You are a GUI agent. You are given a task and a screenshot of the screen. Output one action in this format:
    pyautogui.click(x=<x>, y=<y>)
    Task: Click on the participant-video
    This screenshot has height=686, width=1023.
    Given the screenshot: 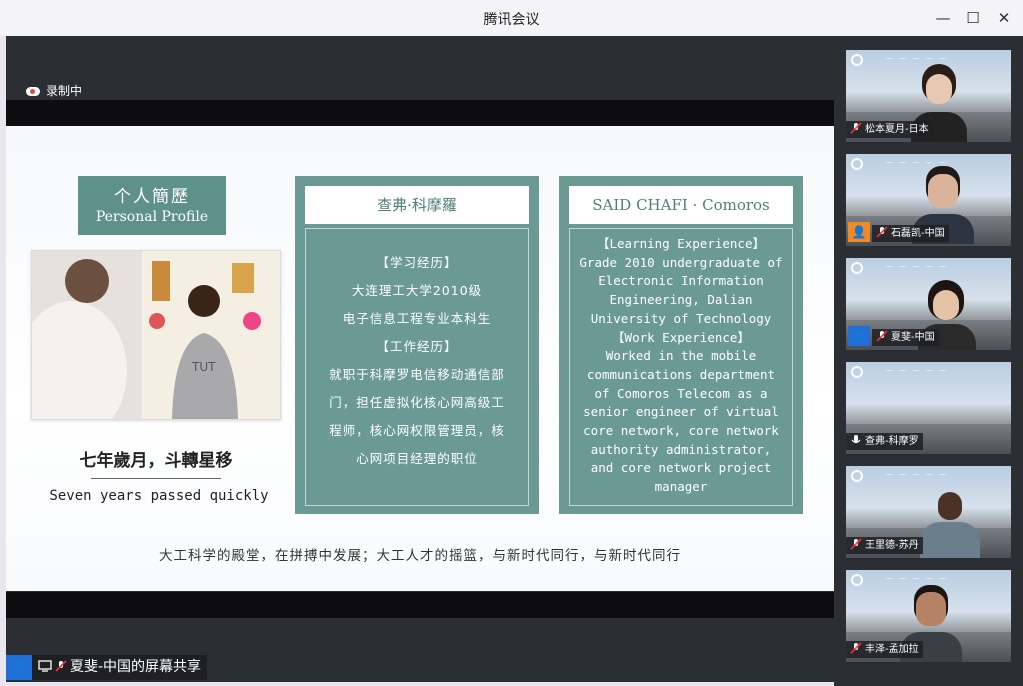 What is the action you would take?
    pyautogui.click(x=950, y=523)
    